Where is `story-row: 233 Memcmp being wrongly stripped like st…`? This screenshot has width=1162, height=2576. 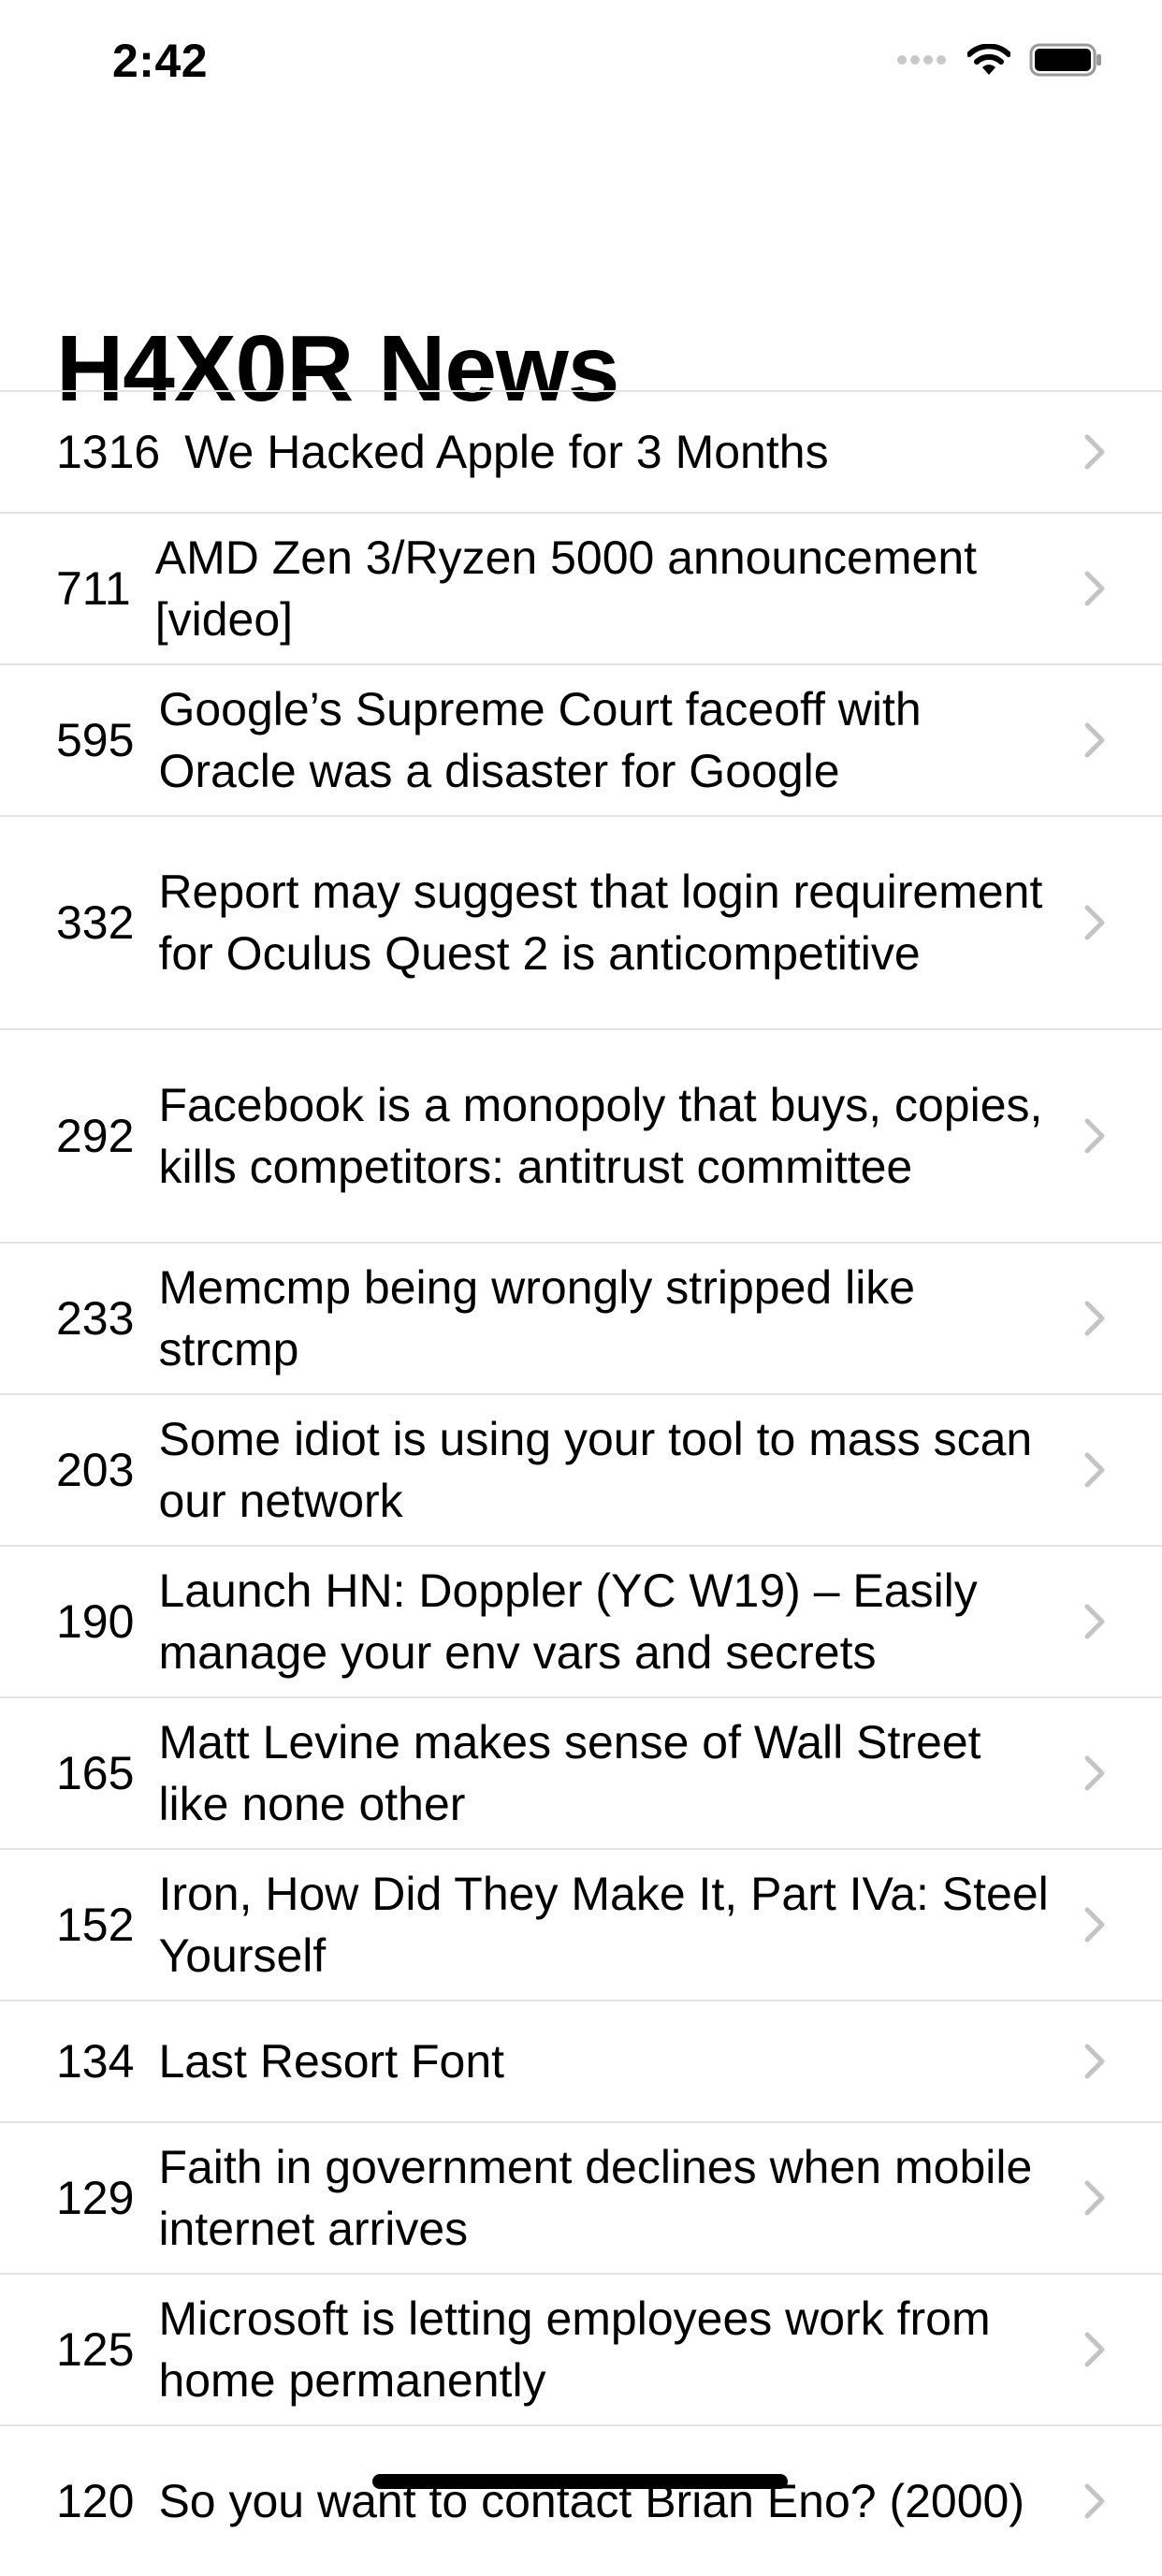
story-row: 233 Memcmp being wrongly stripped like st… is located at coordinates (581, 1317).